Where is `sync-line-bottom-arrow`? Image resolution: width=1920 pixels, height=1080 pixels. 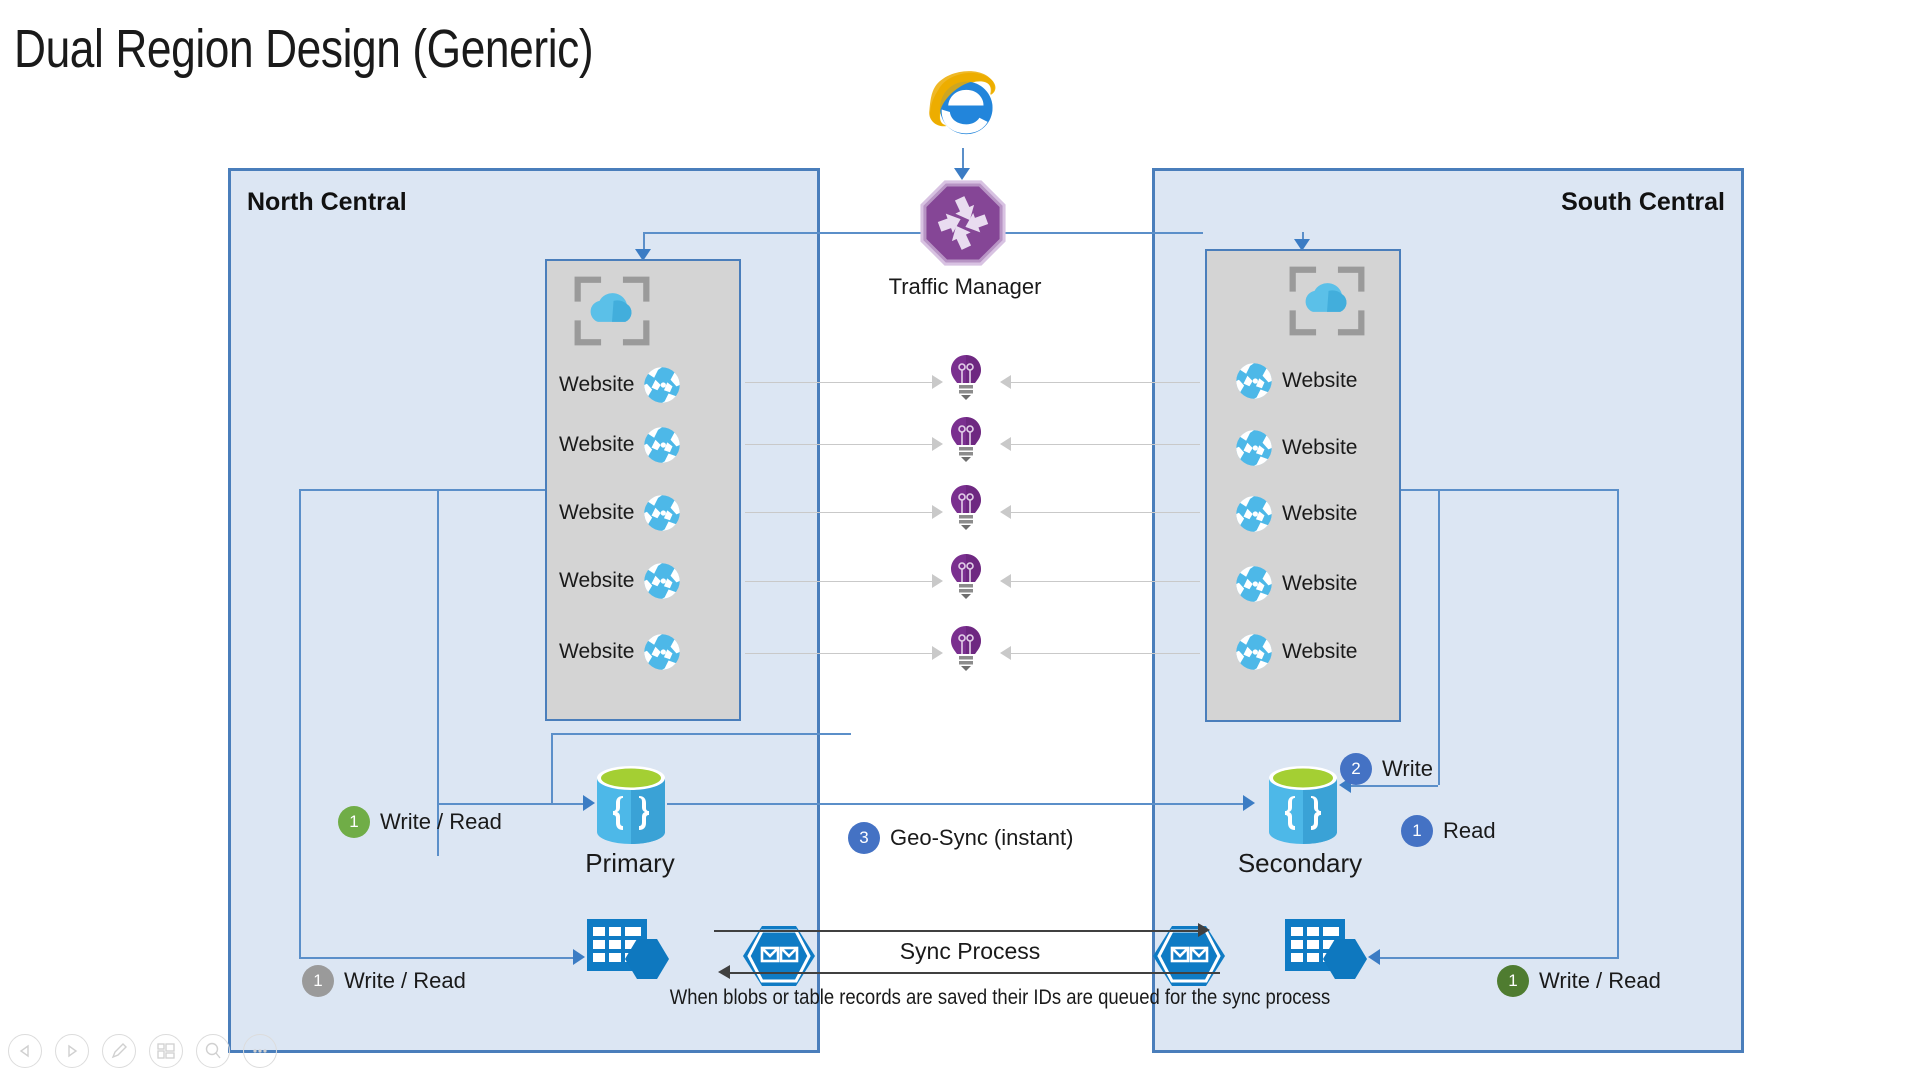
sync-line-bottom-arrow is located at coordinates (724, 972).